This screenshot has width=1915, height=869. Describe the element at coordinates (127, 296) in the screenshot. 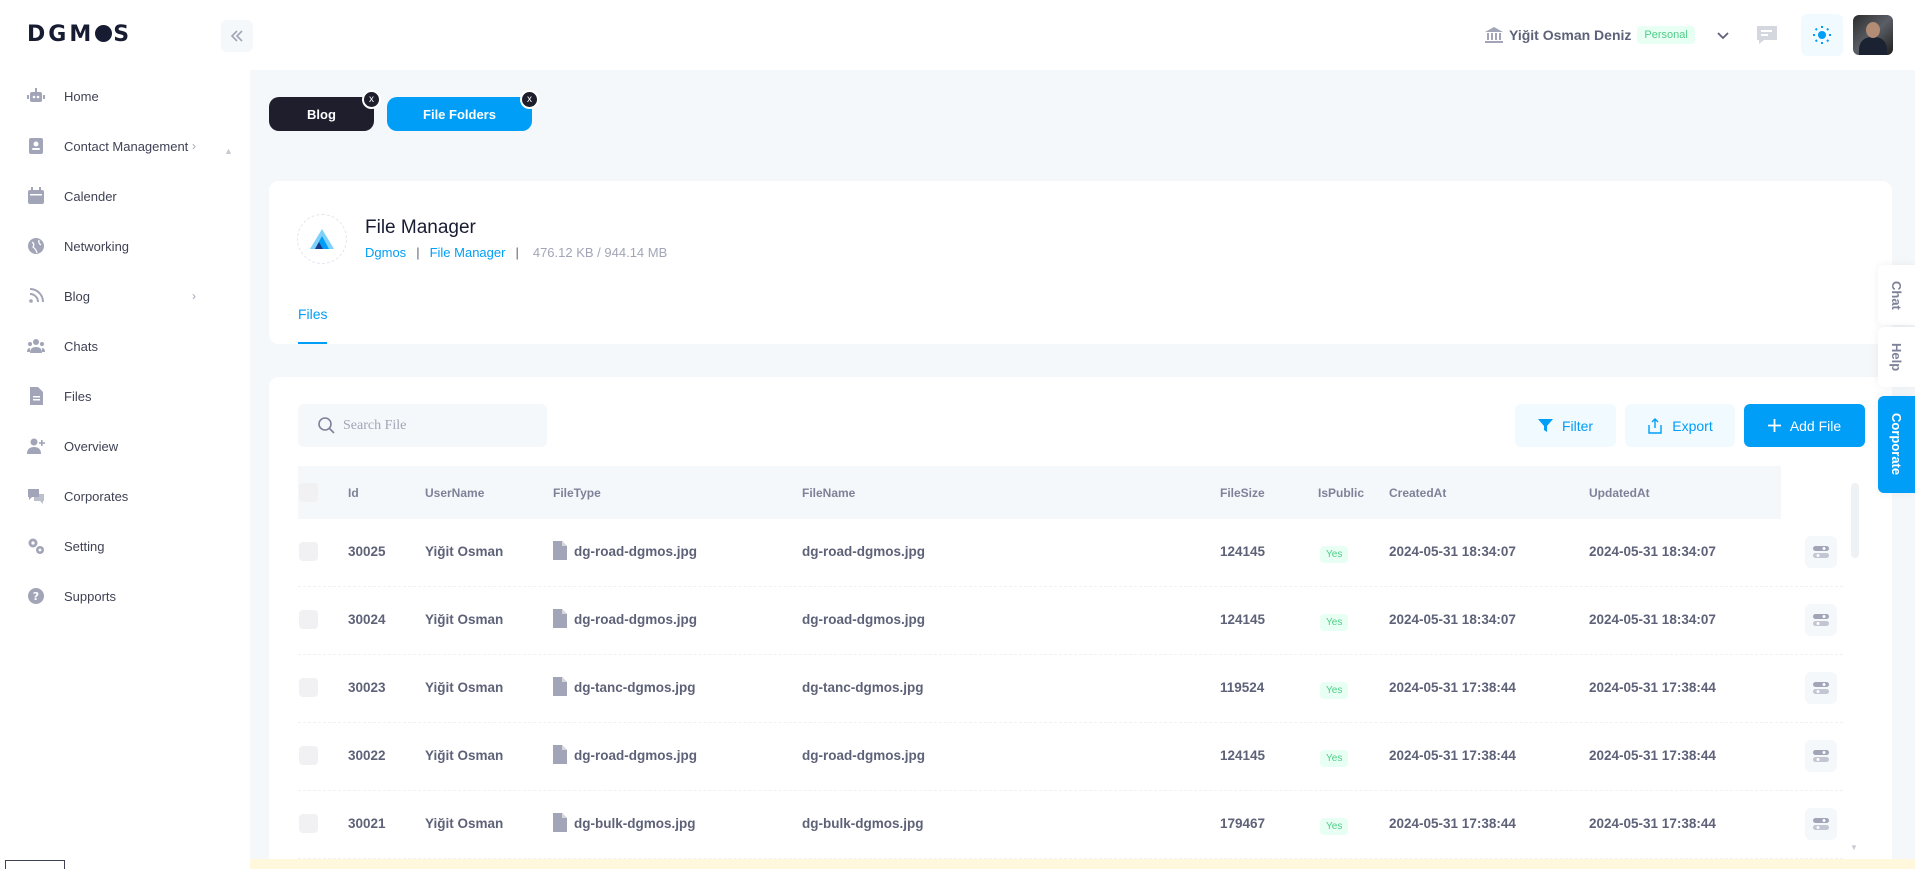

I see `sidebar-item-blog: Blog ›` at that location.